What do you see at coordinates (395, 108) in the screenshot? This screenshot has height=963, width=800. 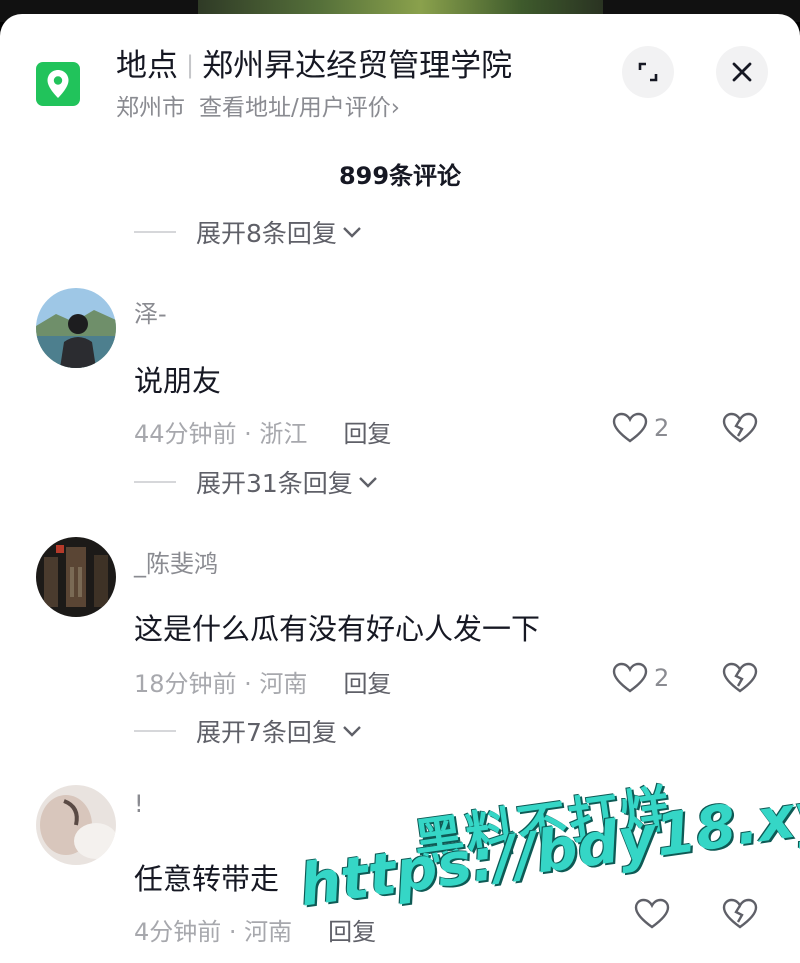 I see `chevron-right-icon: ›` at bounding box center [395, 108].